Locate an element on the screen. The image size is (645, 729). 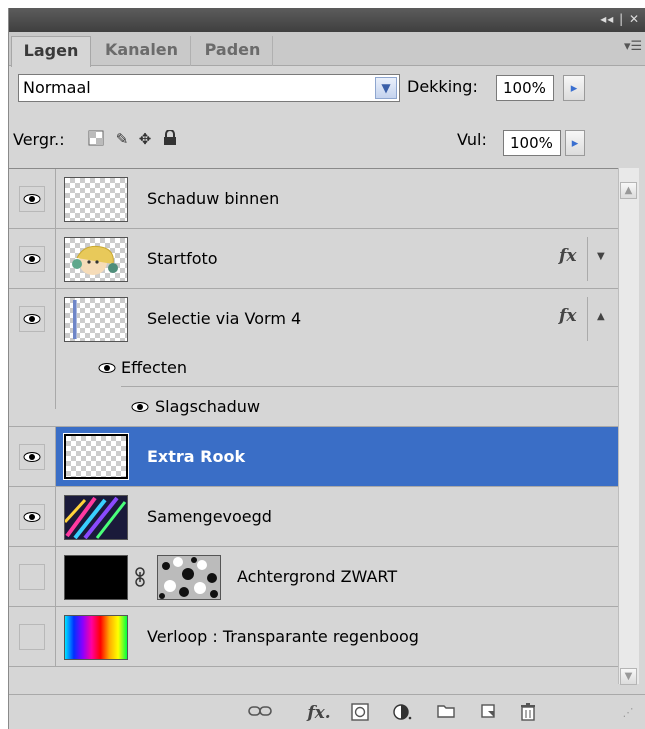
effect-name: Slagschaduw is located at coordinates (208, 406).